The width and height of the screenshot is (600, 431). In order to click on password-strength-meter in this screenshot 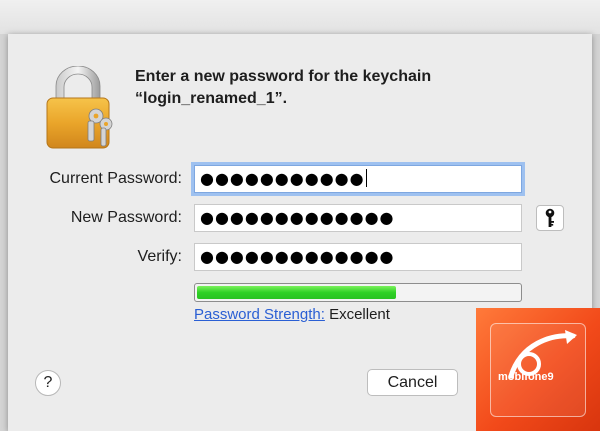, I will do `click(358, 292)`.